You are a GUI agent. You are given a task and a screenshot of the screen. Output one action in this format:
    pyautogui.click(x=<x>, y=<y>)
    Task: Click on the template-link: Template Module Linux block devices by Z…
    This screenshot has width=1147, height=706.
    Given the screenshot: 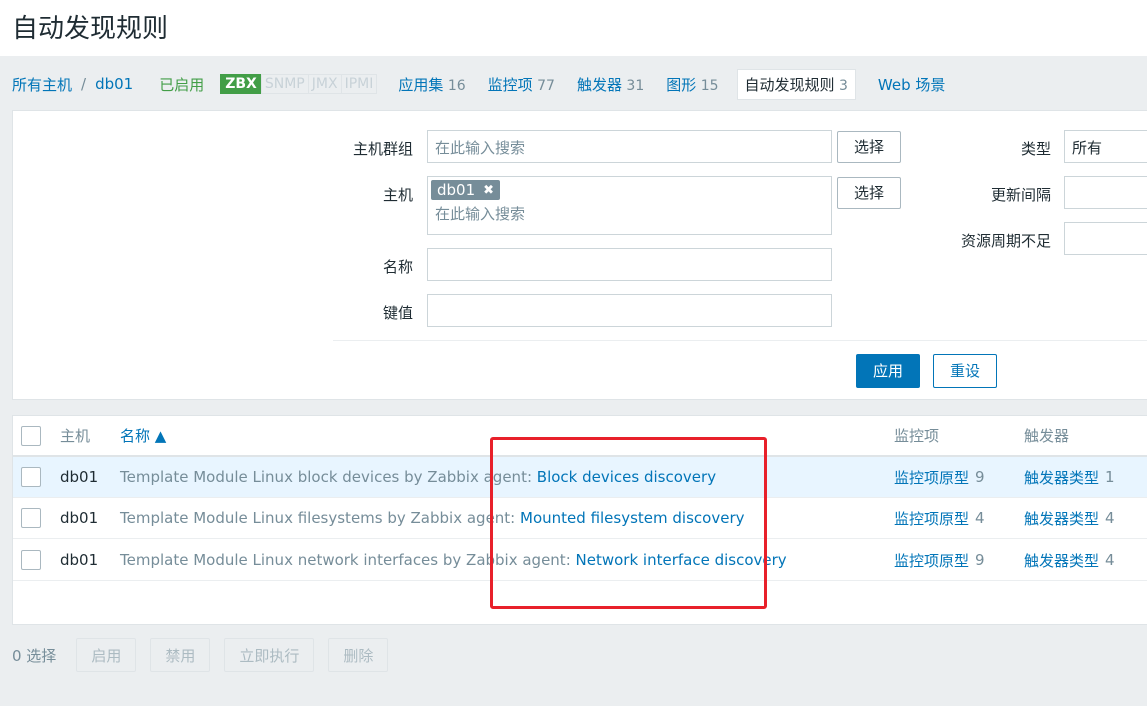 What is the action you would take?
    pyautogui.click(x=326, y=477)
    